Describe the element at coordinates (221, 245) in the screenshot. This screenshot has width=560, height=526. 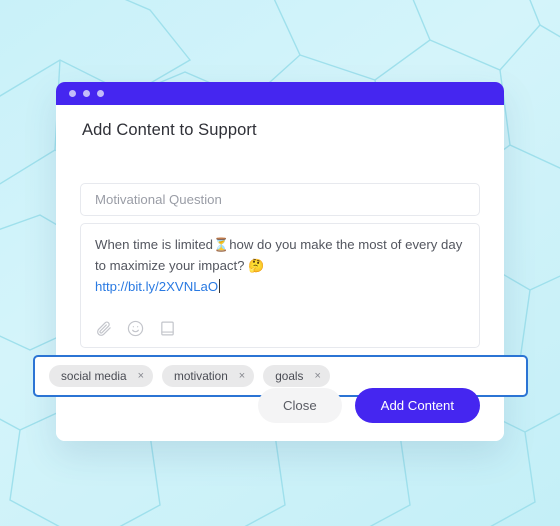
I see `hourglass-emoji: ⏳` at that location.